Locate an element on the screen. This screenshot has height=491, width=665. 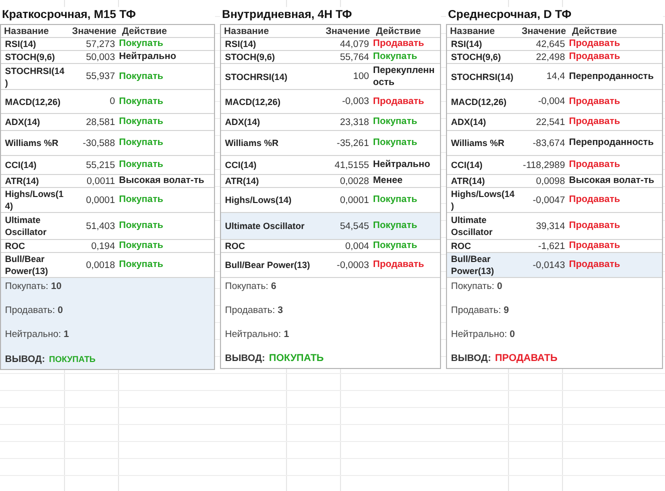
indicator-name: ADX(14) is located at coordinates (469, 122).